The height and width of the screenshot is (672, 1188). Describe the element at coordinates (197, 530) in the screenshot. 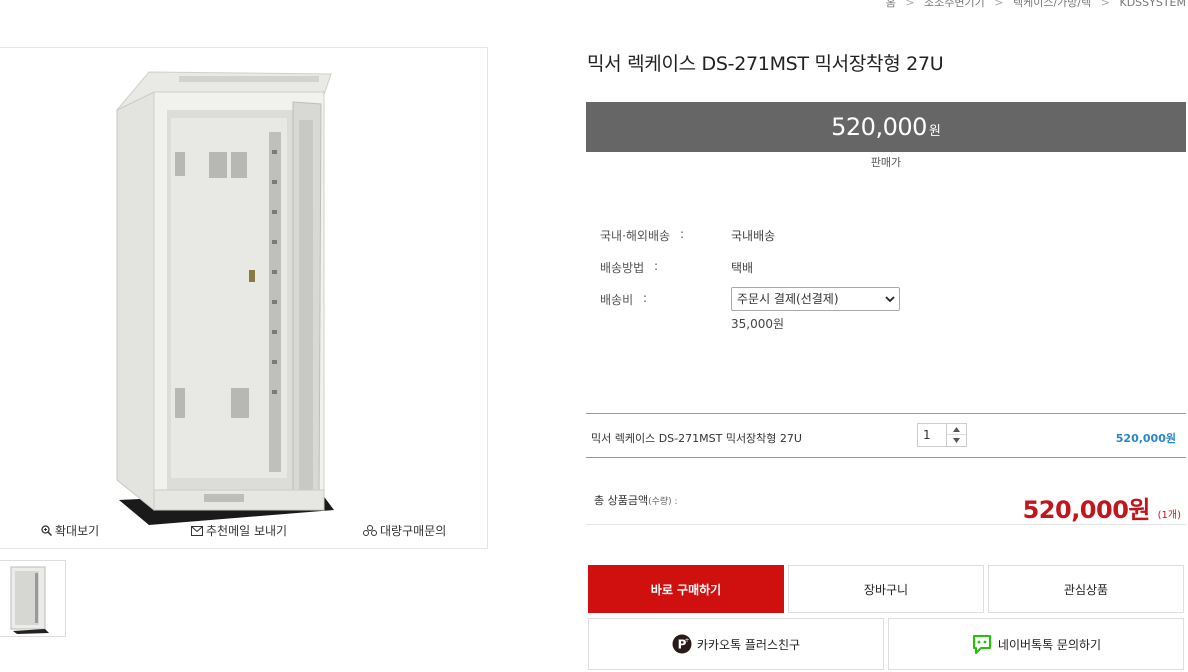

I see `mail-icon` at that location.